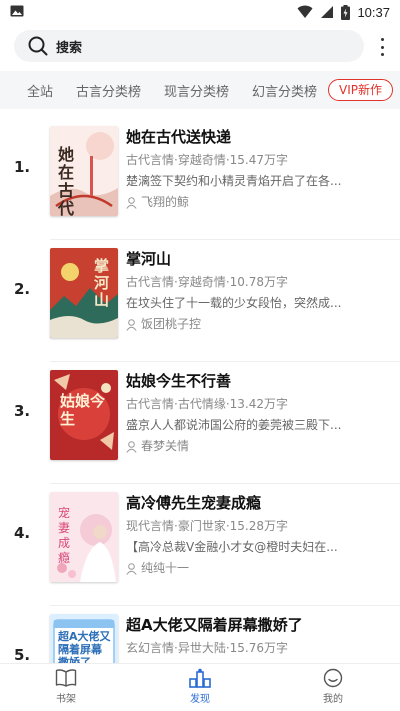  What do you see at coordinates (200, 699) in the screenshot?
I see `nav-label: 发现` at bounding box center [200, 699].